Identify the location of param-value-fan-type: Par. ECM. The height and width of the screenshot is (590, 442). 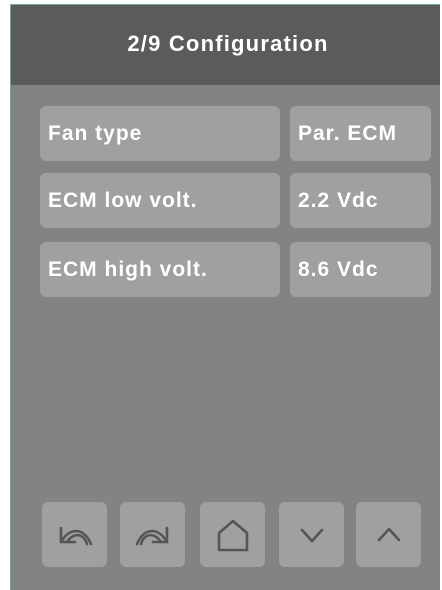
(360, 133).